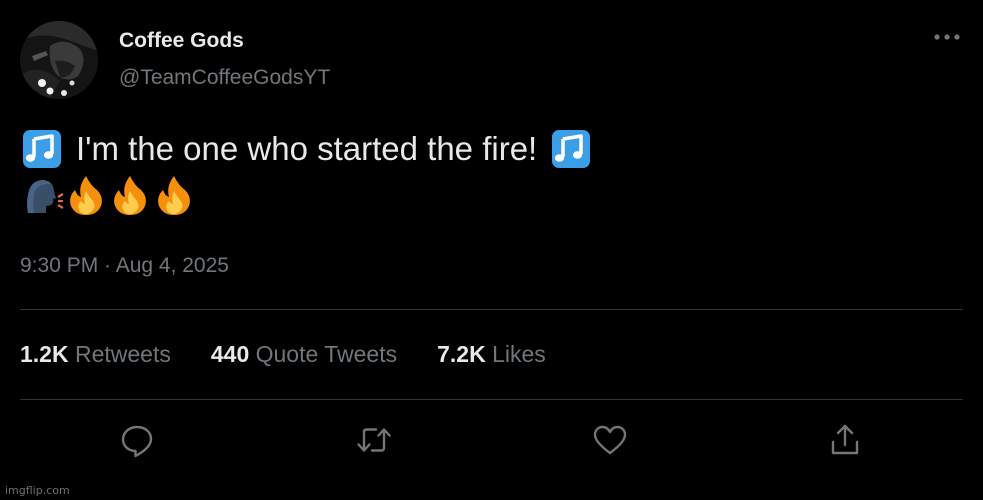  Describe the element at coordinates (37, 490) in the screenshot. I see `watermark: imgflip.com` at that location.